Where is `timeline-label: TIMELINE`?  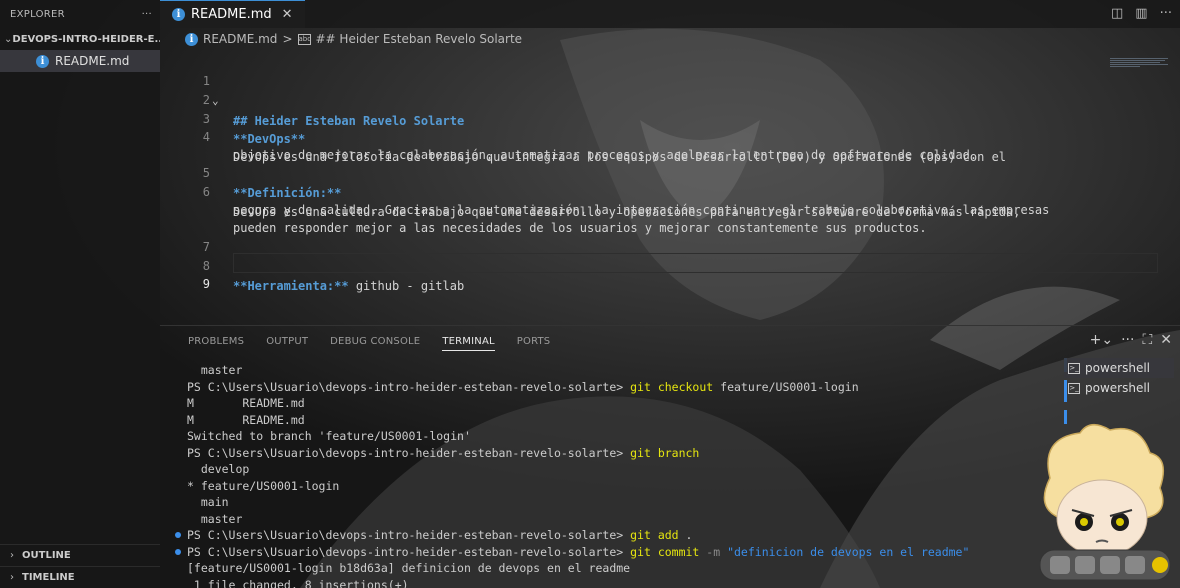 timeline-label: TIMELINE is located at coordinates (48, 577).